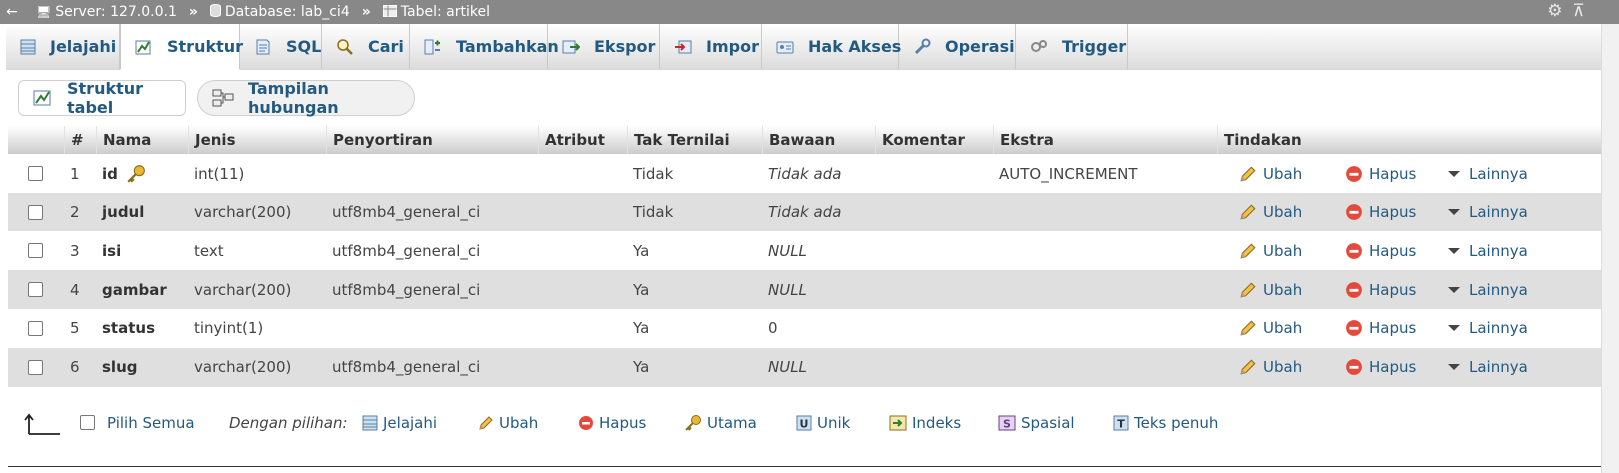 This screenshot has height=473, width=1619. I want to click on breadcrumb-database: Database: lab_ci4, so click(279, 12).